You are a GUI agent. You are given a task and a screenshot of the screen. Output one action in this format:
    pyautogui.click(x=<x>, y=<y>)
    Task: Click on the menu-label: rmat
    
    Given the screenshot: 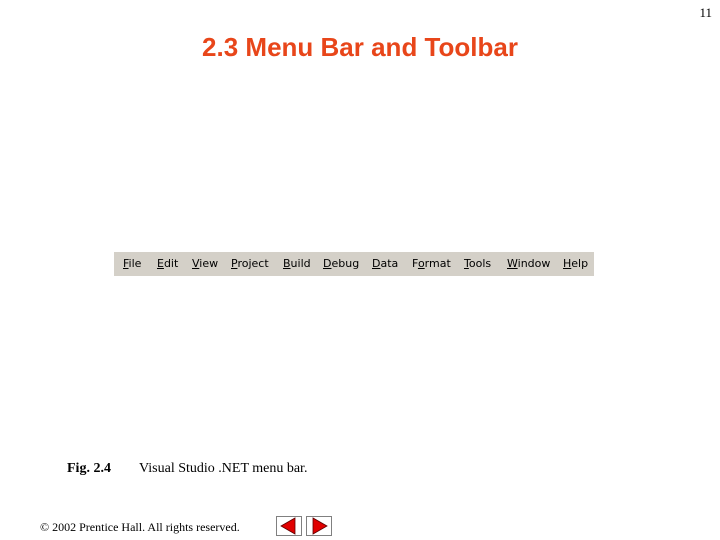 What is the action you would take?
    pyautogui.click(x=437, y=263)
    